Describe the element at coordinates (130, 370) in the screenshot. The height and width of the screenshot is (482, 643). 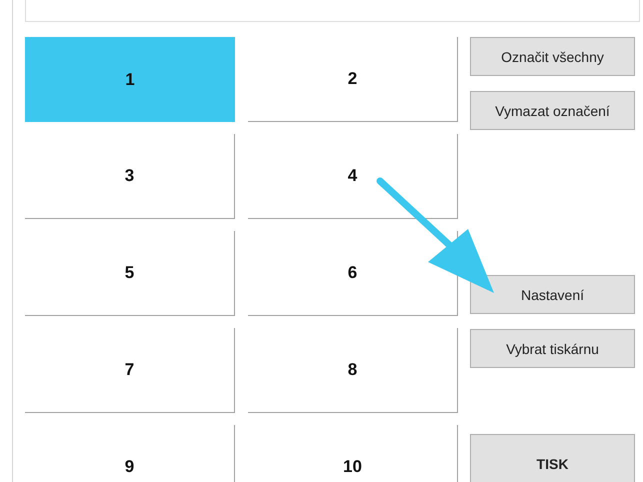
I see `number-tile: 7` at that location.